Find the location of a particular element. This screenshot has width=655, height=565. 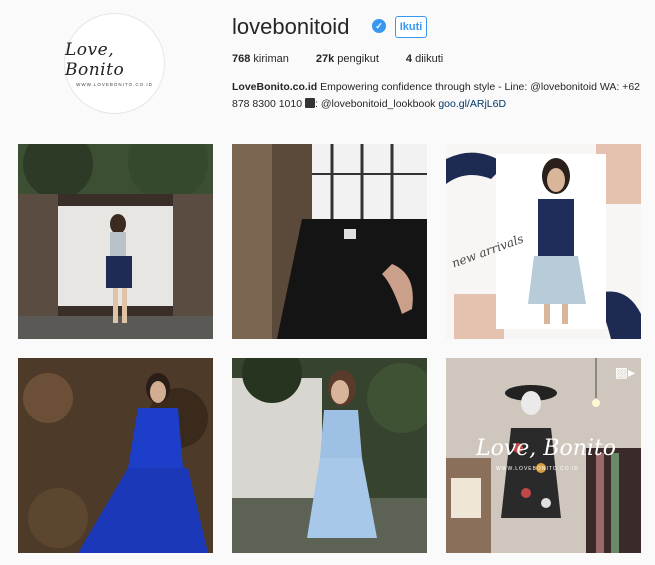

stat-followers-label: pengikut is located at coordinates (358, 59).